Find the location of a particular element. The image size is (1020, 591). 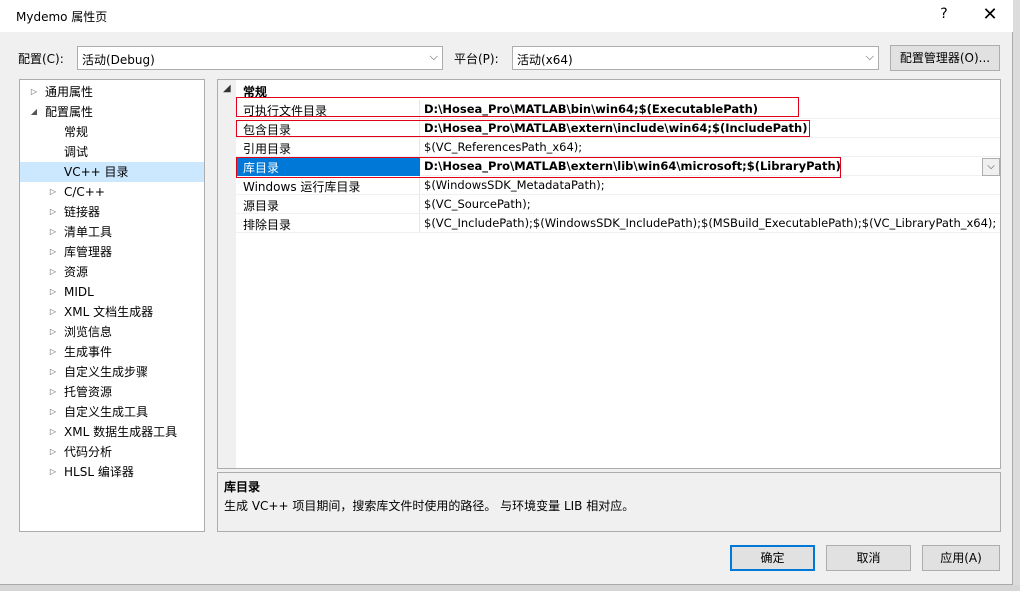

tree-item: ▷ 通用属性 is located at coordinates (112, 92).